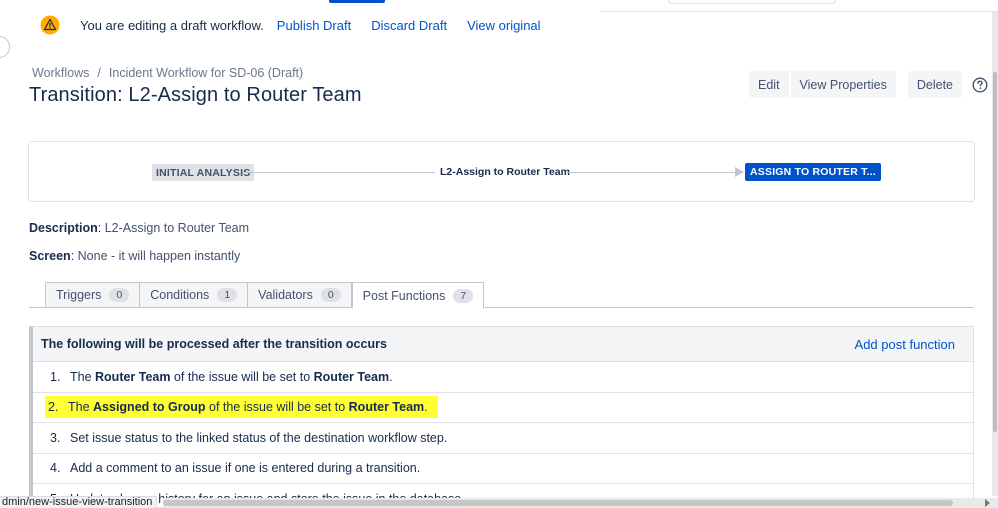 The image size is (998, 508). What do you see at coordinates (159, 256) in the screenshot?
I see `screen-value: None - it will happen instantly` at bounding box center [159, 256].